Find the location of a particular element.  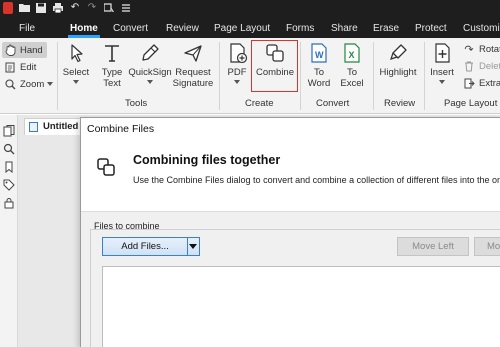

highlighter-icon is located at coordinates (398, 52).